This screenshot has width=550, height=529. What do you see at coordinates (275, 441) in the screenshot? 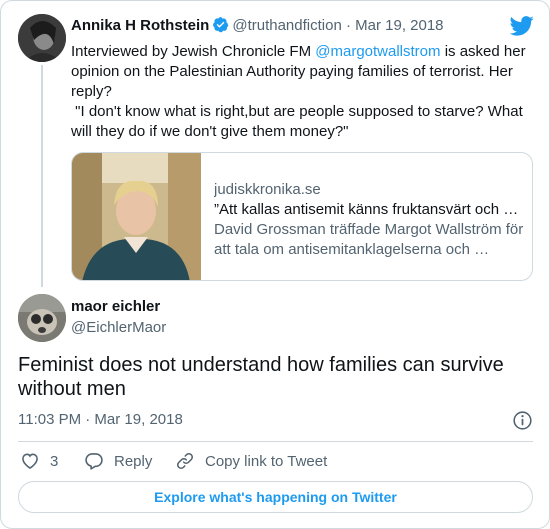
I see `divider` at bounding box center [275, 441].